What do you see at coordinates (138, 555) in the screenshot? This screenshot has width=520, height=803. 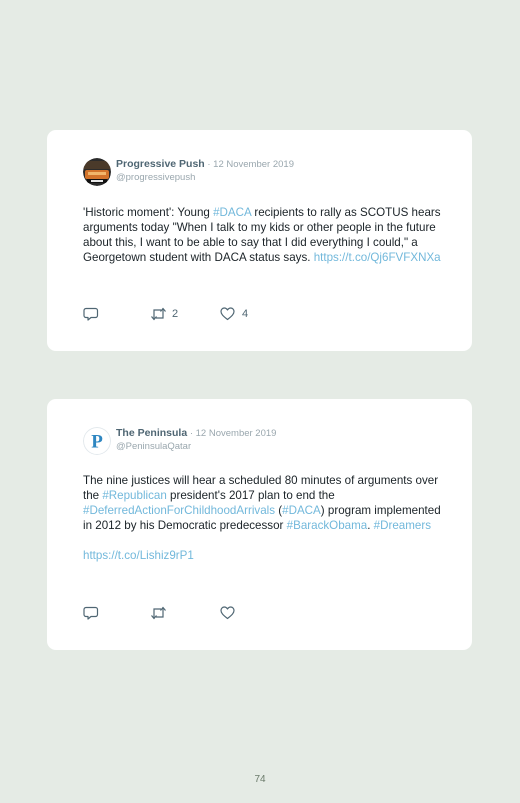 I see `url-link: https://t.co/Lishiz9rP1` at bounding box center [138, 555].